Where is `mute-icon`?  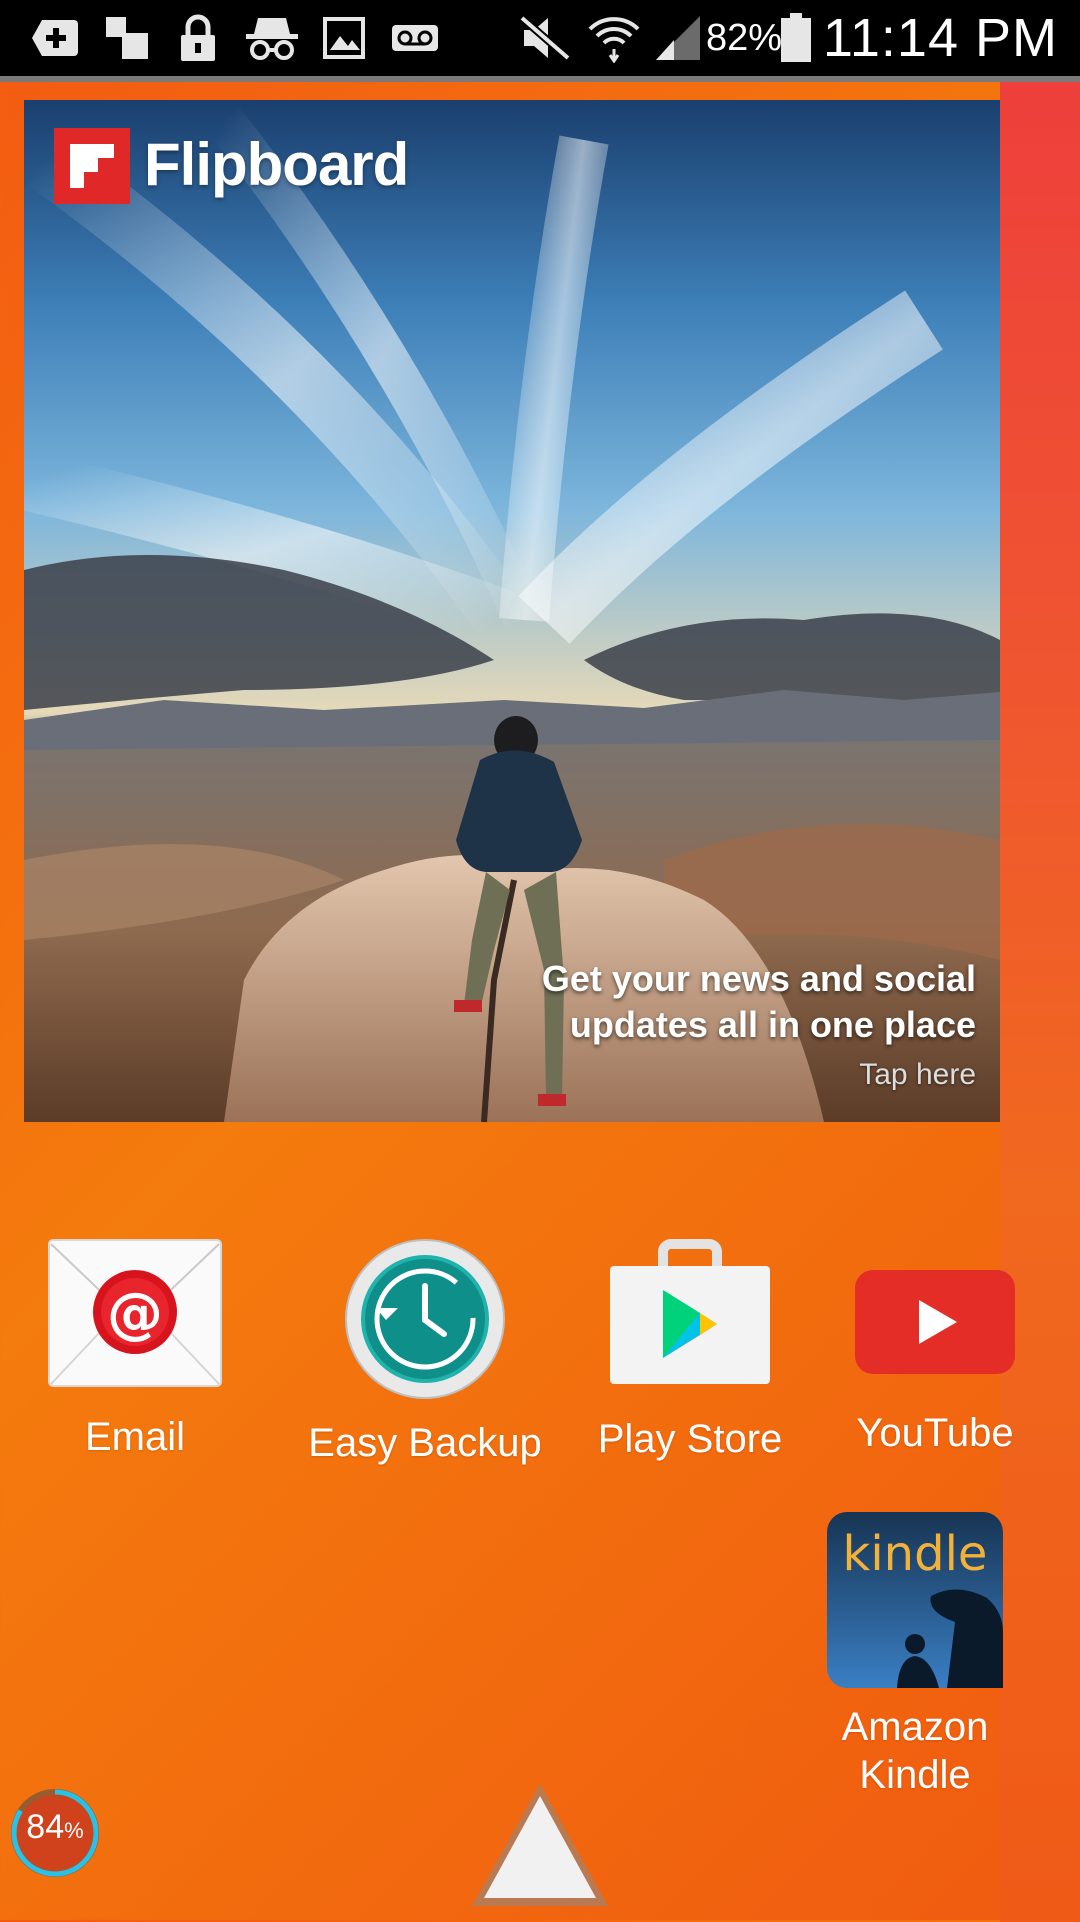 mute-icon is located at coordinates (545, 38).